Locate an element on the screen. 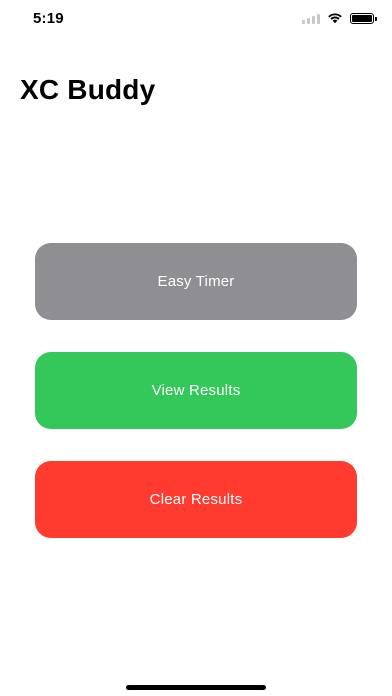 Image resolution: width=392 pixels, height=696 pixels. view-results-label: View Results is located at coordinates (196, 390).